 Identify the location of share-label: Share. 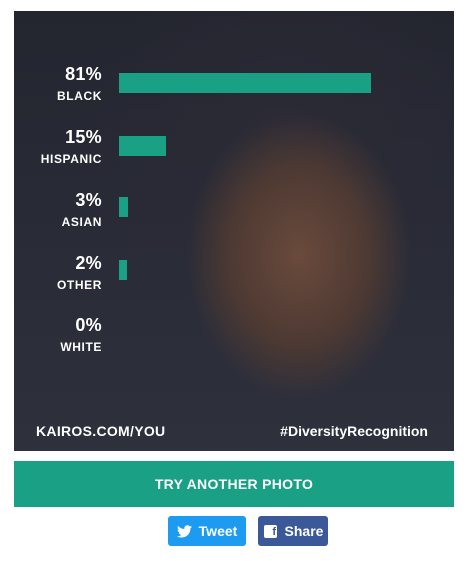
(304, 531).